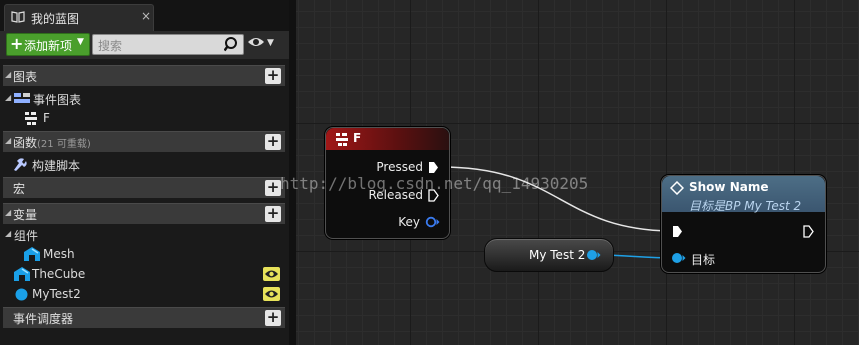 The height and width of the screenshot is (345, 859). What do you see at coordinates (745, 206) in the screenshot?
I see `function-node-target-subtitle: 目标是BP My Test 2` at bounding box center [745, 206].